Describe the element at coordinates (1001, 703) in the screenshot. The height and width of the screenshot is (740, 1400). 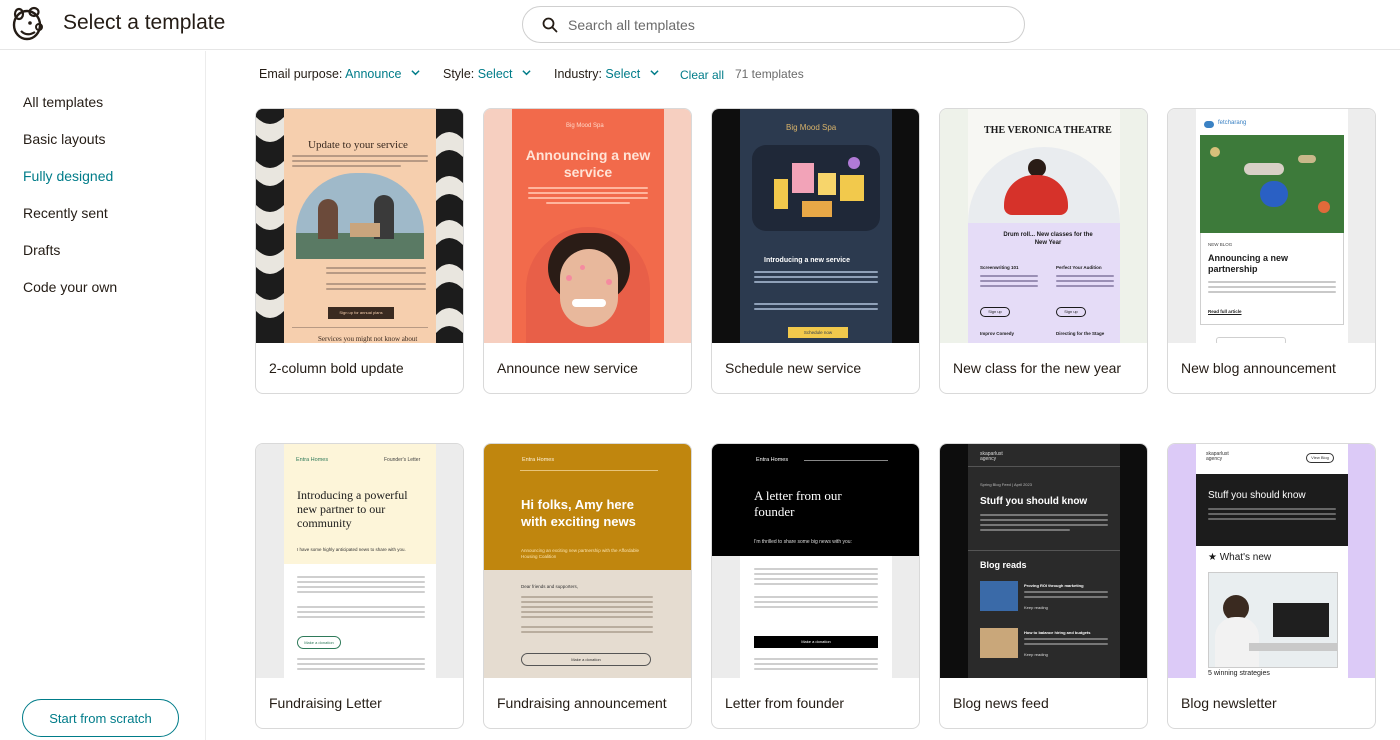
I see `template-label: Blog news feed` at that location.